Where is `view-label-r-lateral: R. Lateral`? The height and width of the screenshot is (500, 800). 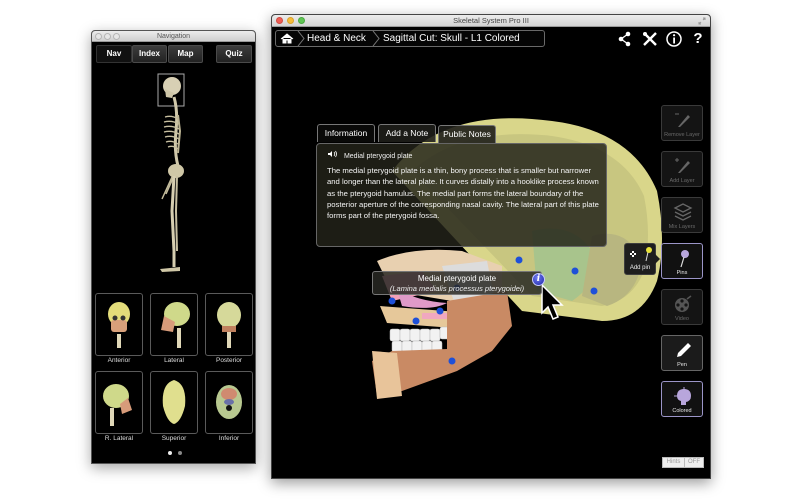
view-label-r-lateral: R. Lateral is located at coordinates (119, 438).